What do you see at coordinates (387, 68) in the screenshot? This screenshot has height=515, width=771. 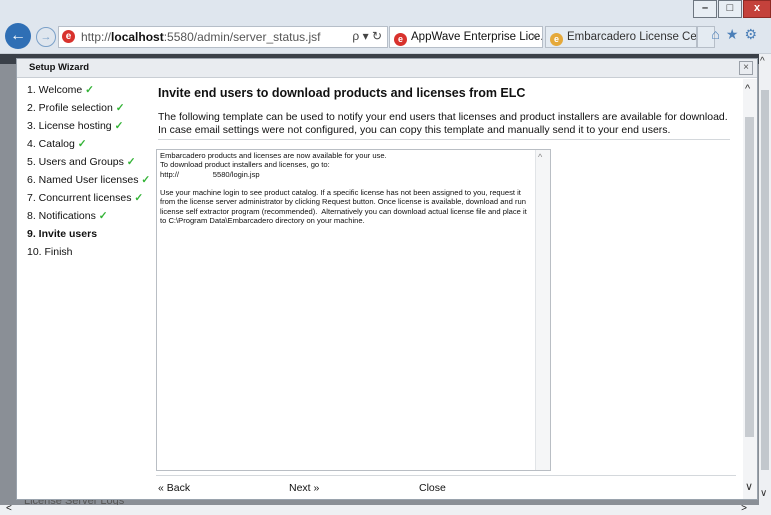 I see `dialog-title-bar: Setup Wizard ×` at bounding box center [387, 68].